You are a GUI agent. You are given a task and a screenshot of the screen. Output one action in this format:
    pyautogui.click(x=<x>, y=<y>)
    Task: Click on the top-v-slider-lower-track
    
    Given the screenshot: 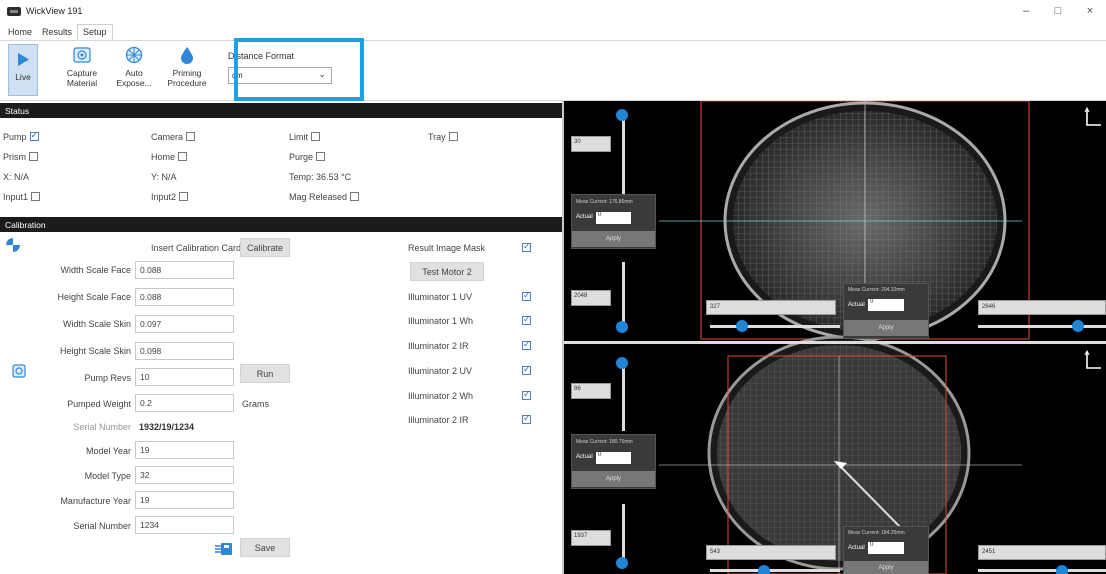 What is the action you would take?
    pyautogui.click(x=623, y=294)
    